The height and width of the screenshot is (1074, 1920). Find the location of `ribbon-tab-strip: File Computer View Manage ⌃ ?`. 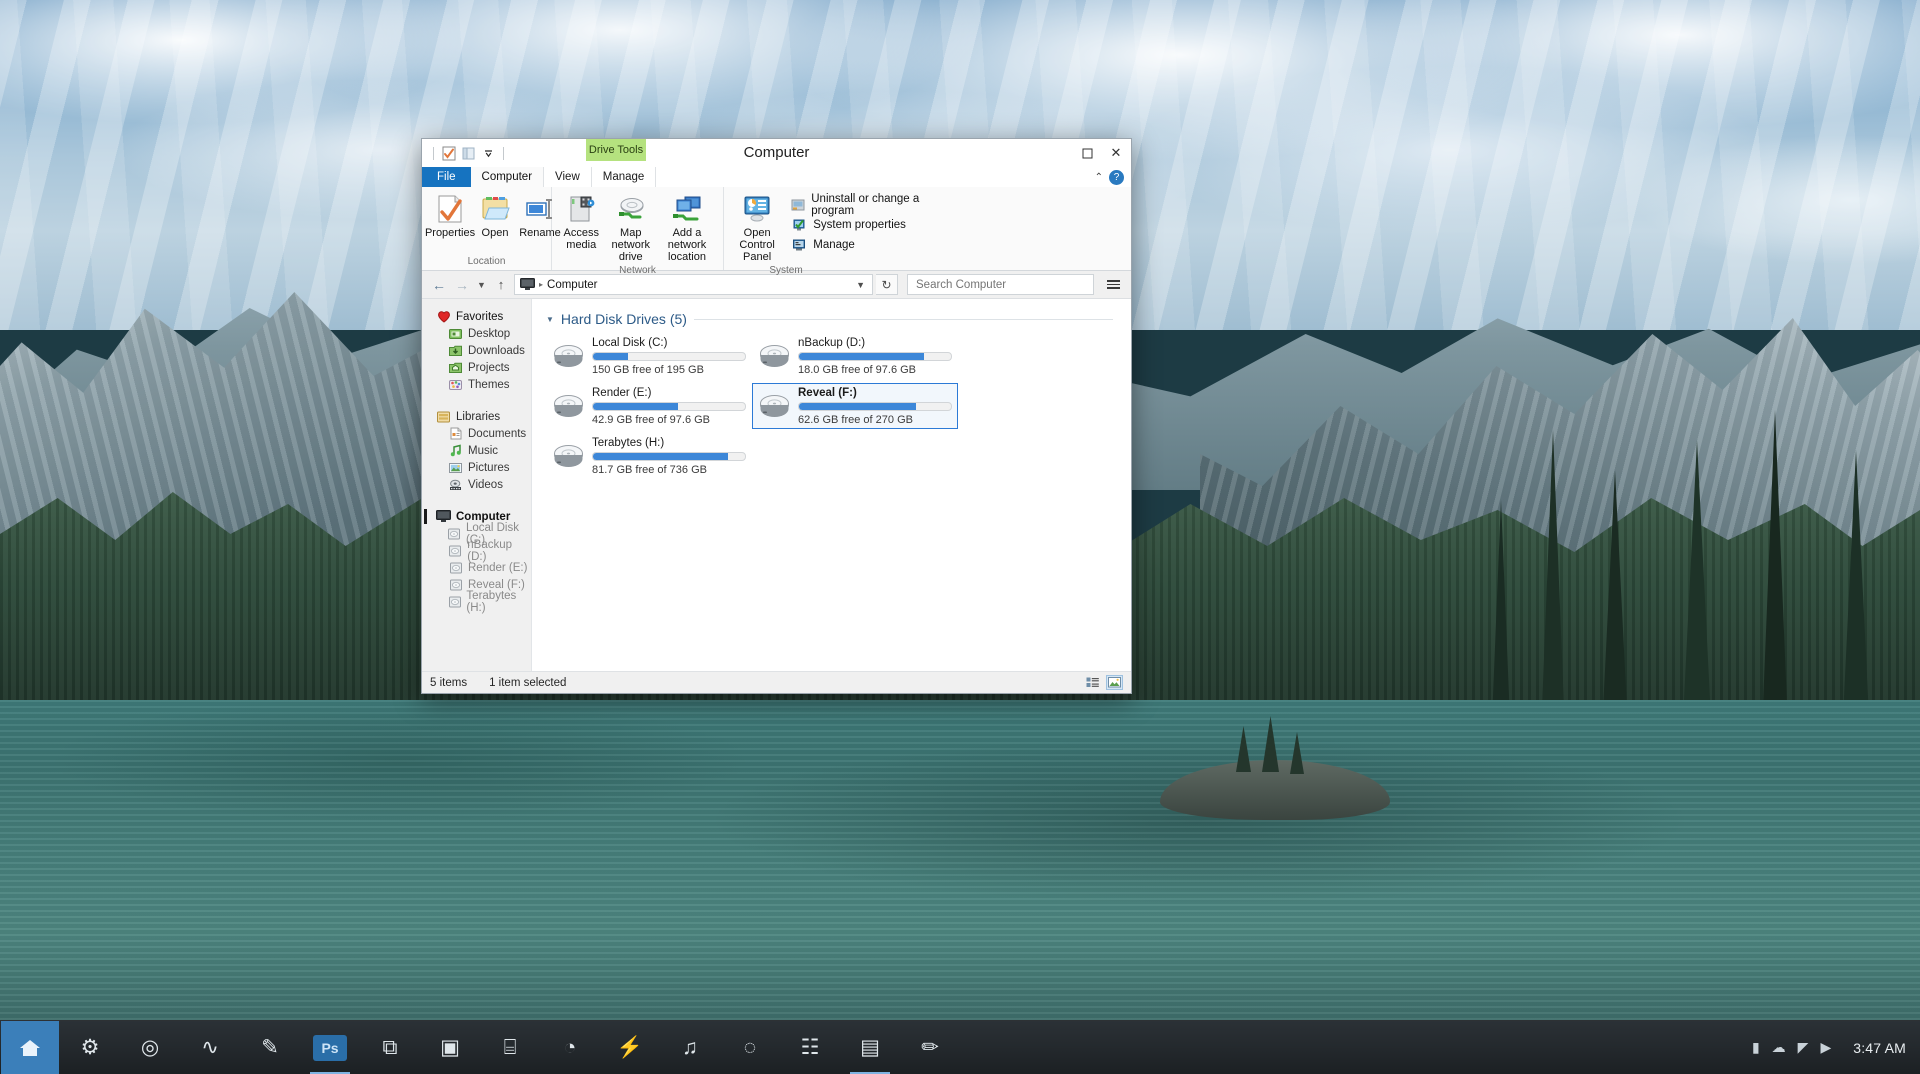

ribbon-tab-strip: File Computer View Manage ⌃ ? is located at coordinates (776, 177).